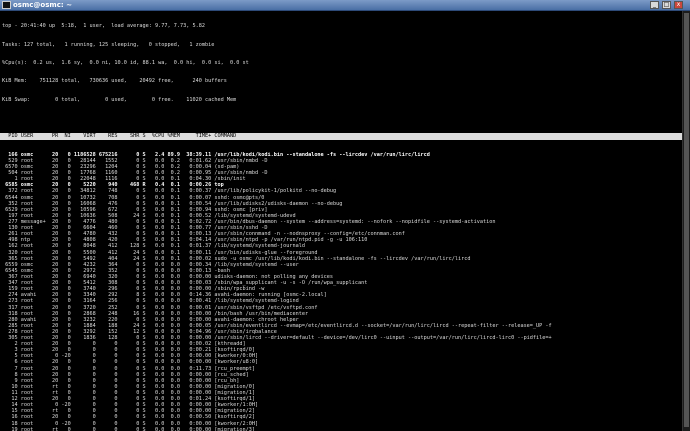  Describe the element at coordinates (345, 5) in the screenshot. I see `window-titlebar: osmc@osmc: ~ _ □ x` at that location.